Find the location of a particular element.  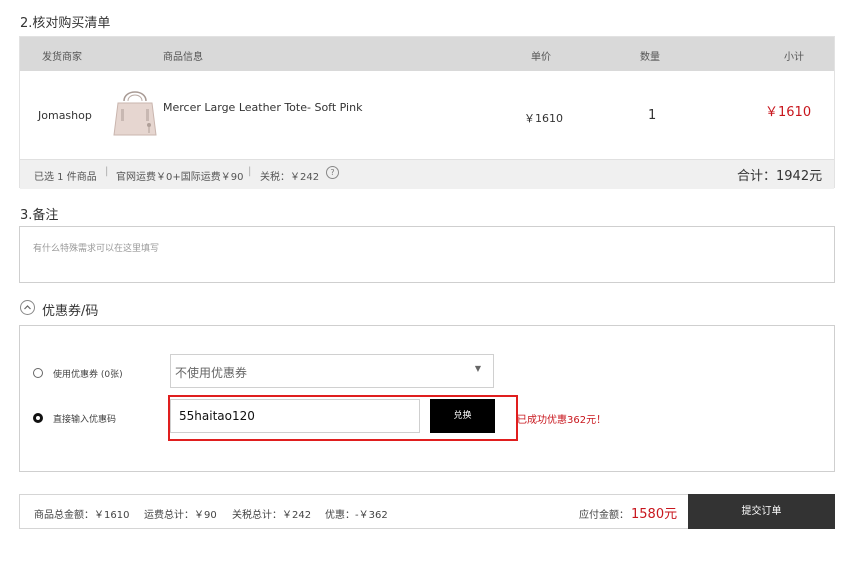

item-count: 已选 1 件商品 is located at coordinates (65, 177).